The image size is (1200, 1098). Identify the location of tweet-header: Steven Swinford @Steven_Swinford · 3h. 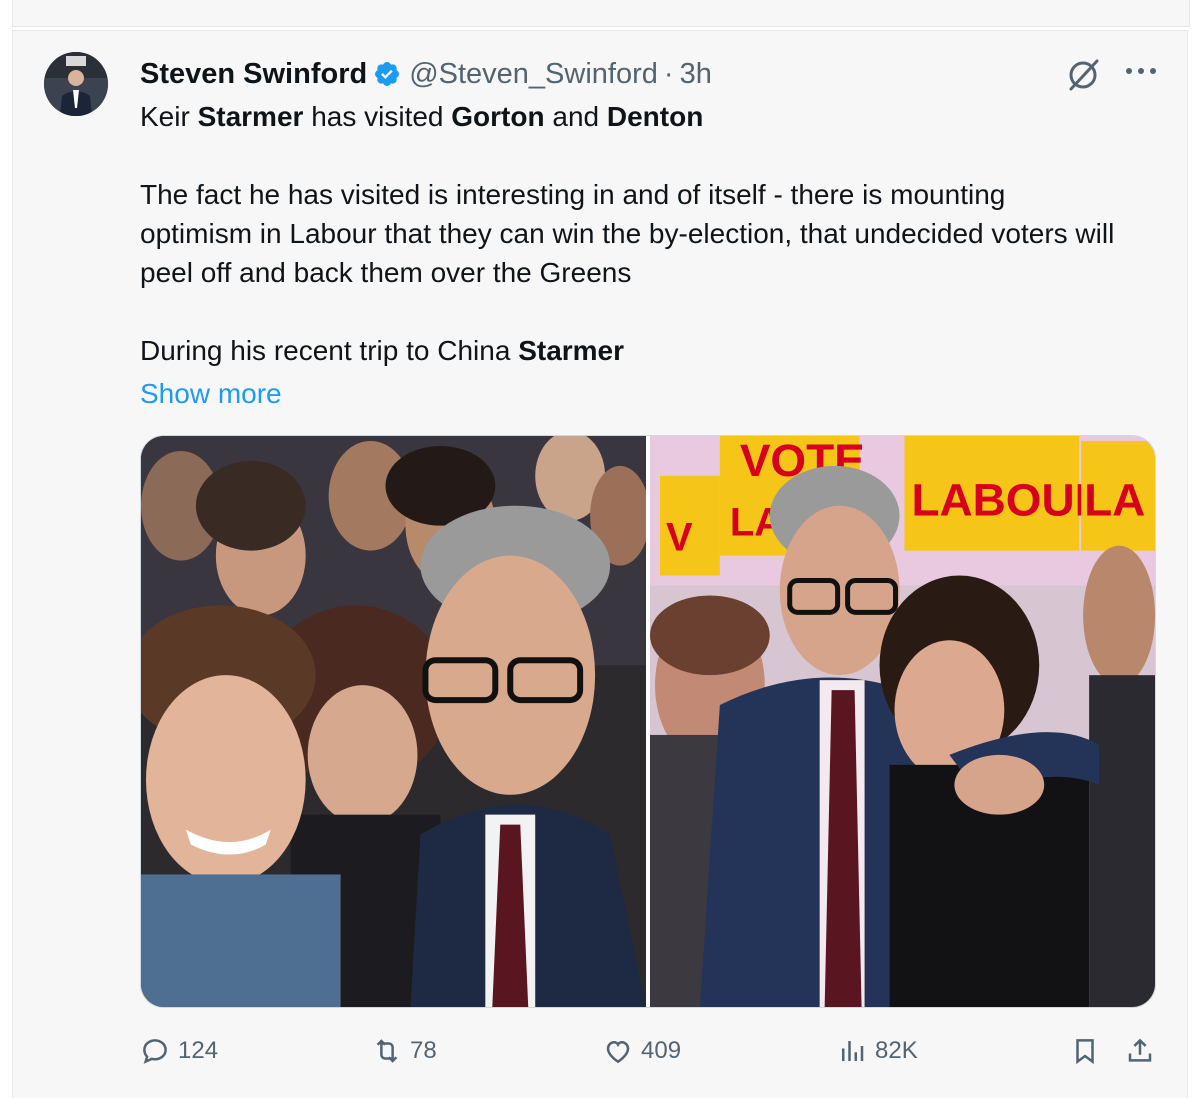
(426, 74).